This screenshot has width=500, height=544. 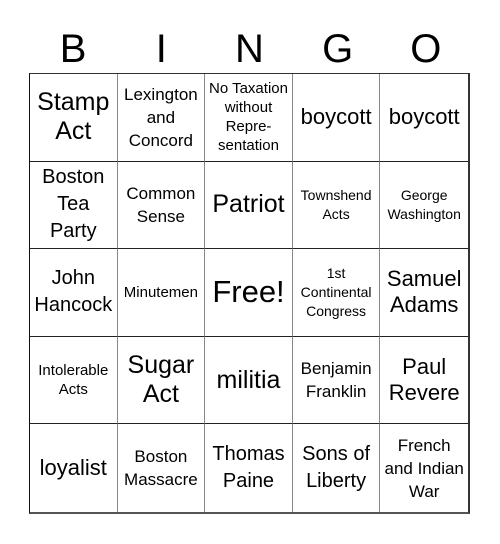 I want to click on bingo-header: B I N G O, so click(x=249, y=49).